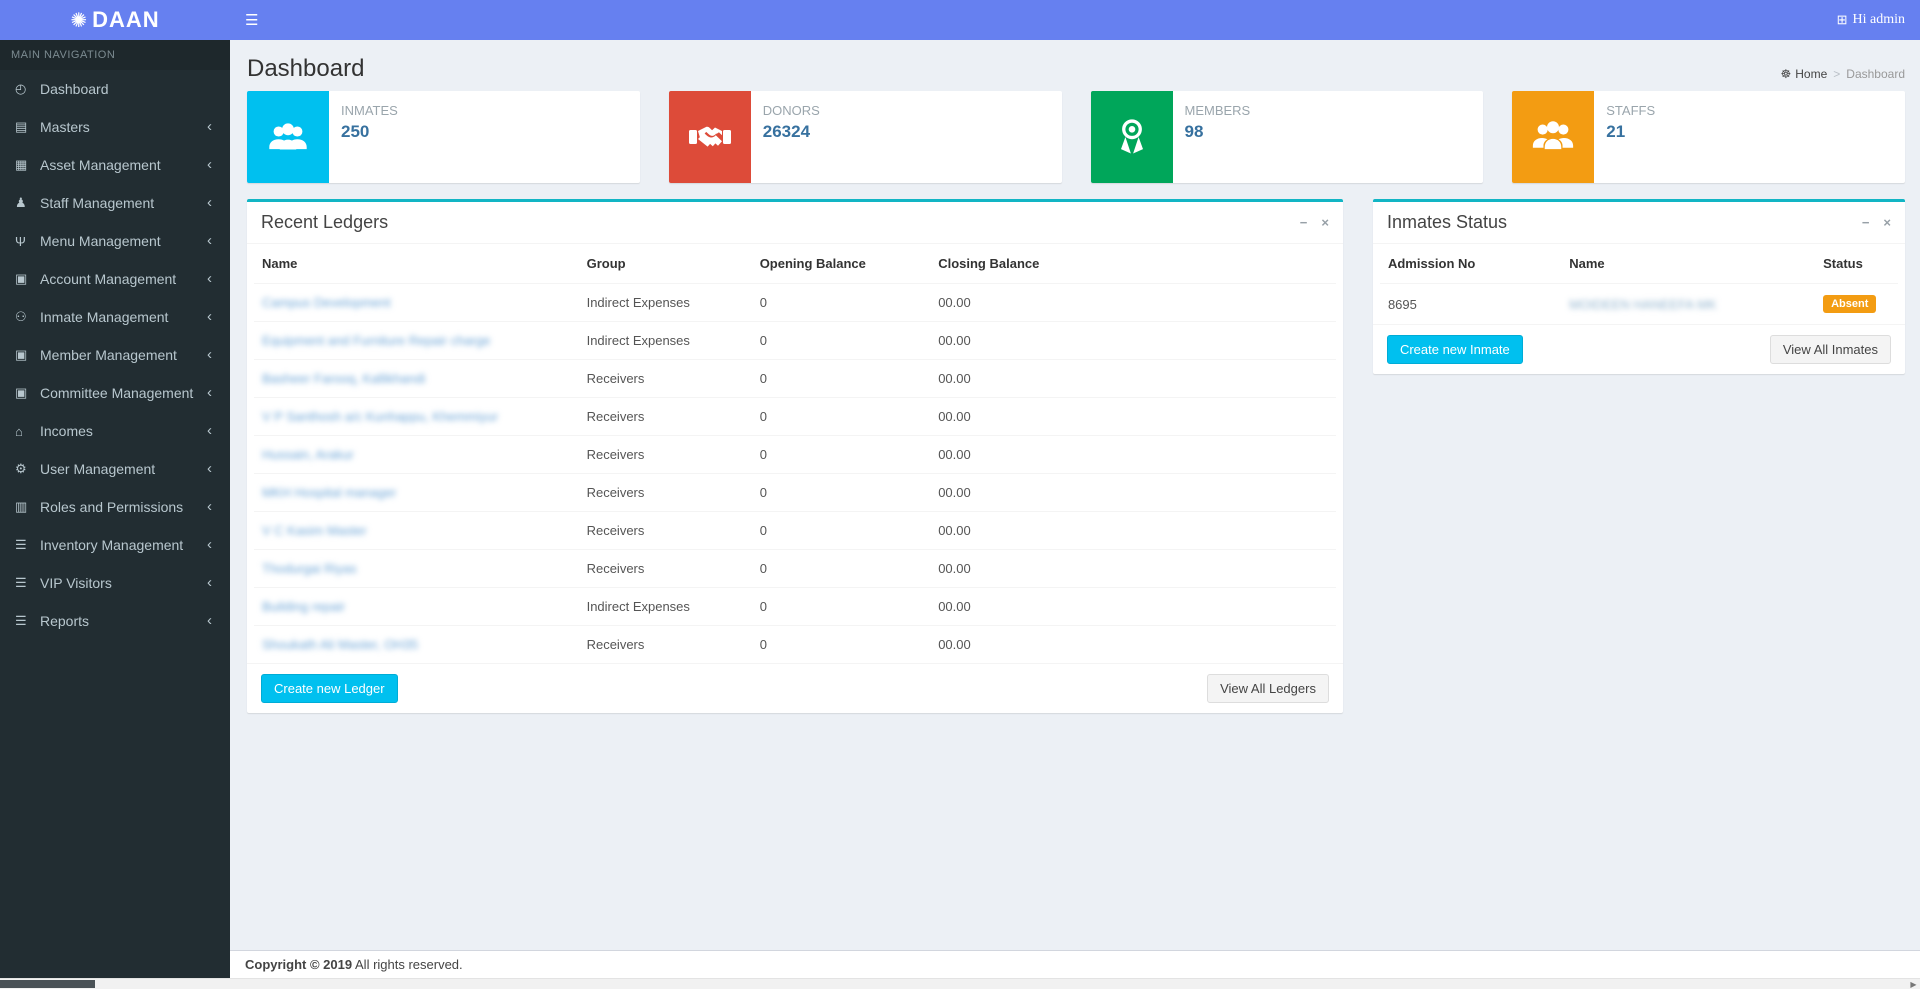  I want to click on calendar-plus-icon: ⊞, so click(1842, 19).